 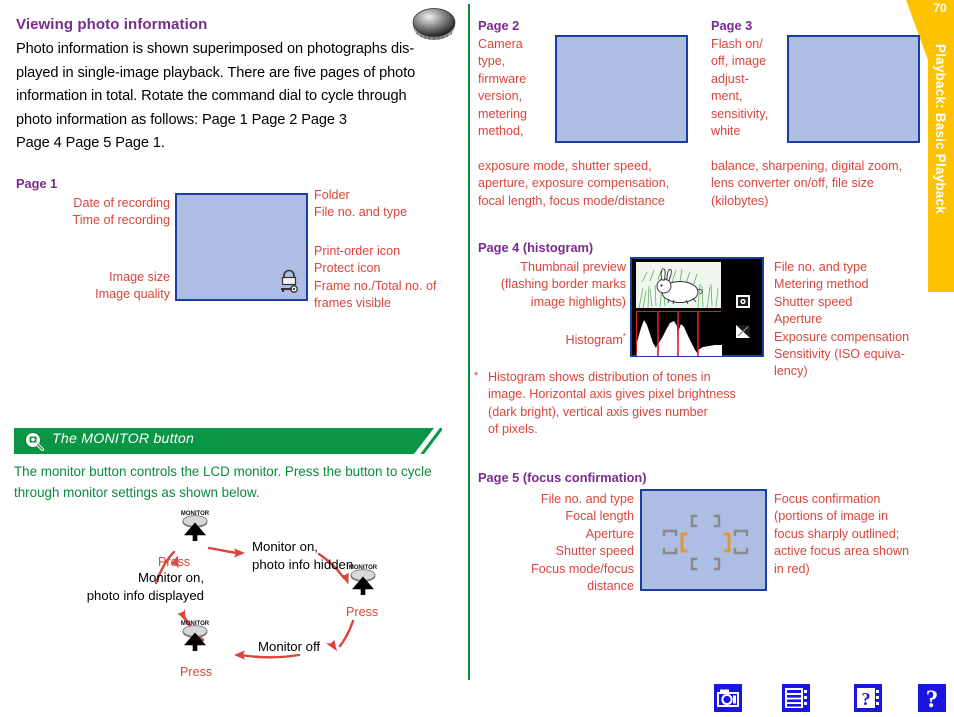 What do you see at coordinates (678, 285) in the screenshot?
I see `thumbnail-preview` at bounding box center [678, 285].